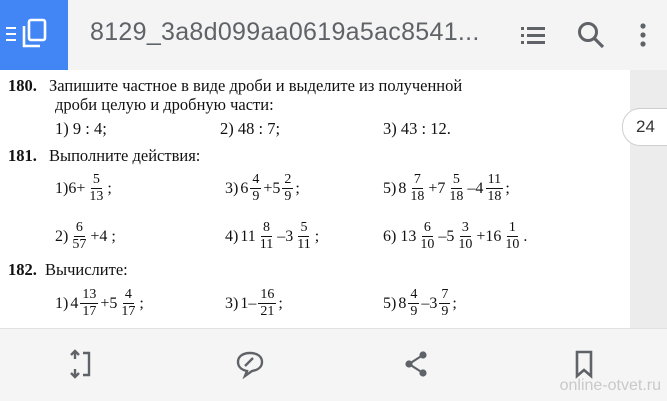  I want to click on fraction: 6 57, so click(79, 236).